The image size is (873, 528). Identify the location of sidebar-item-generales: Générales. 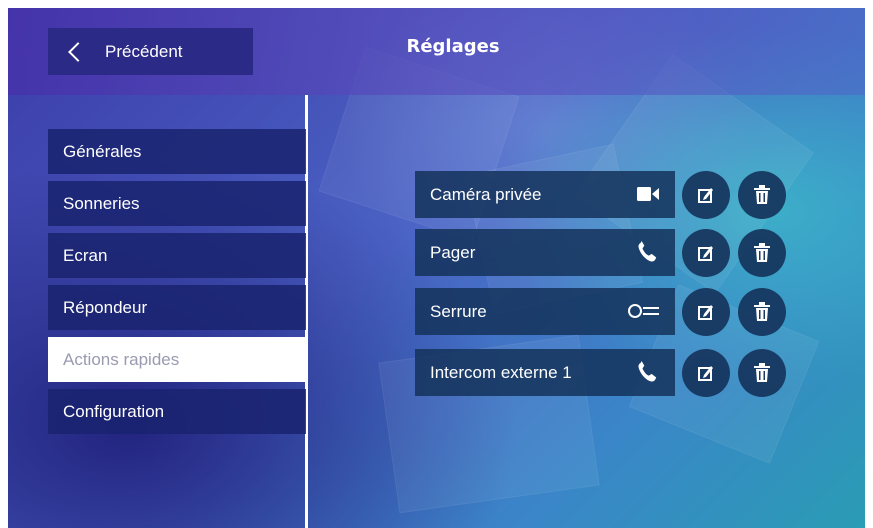
(177, 151).